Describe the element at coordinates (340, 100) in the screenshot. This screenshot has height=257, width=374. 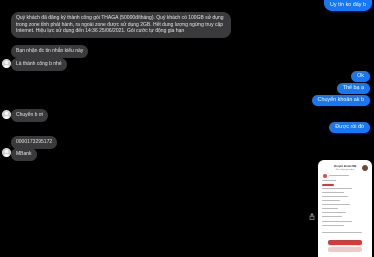
I see `message-outgoing: Chuyển khoản ak b` at that location.